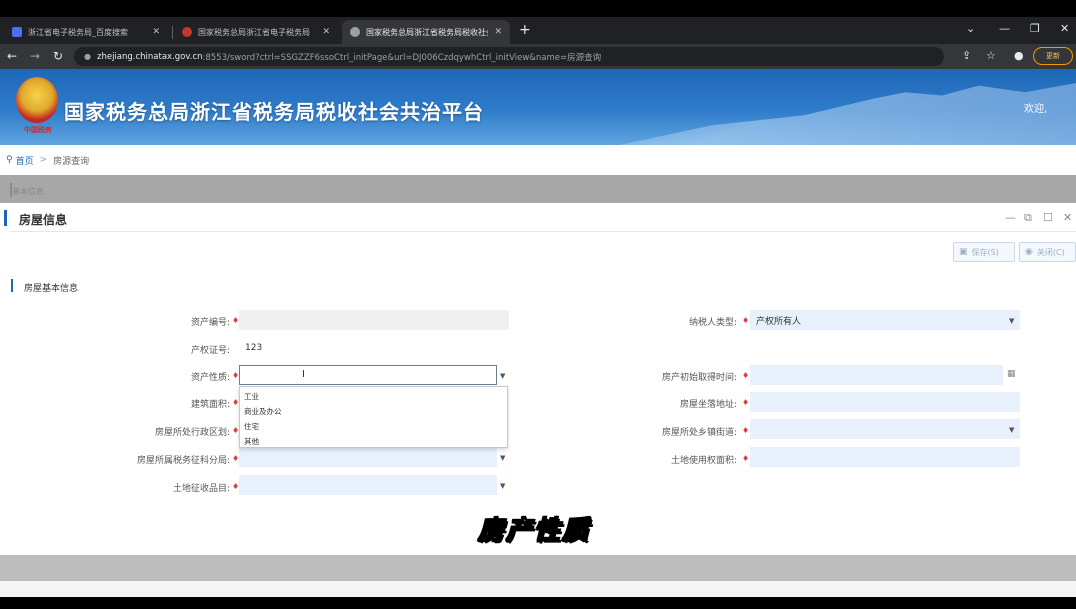  I want to click on tax-branch-label: 房屋所属税务征科分局:, so click(183, 461).